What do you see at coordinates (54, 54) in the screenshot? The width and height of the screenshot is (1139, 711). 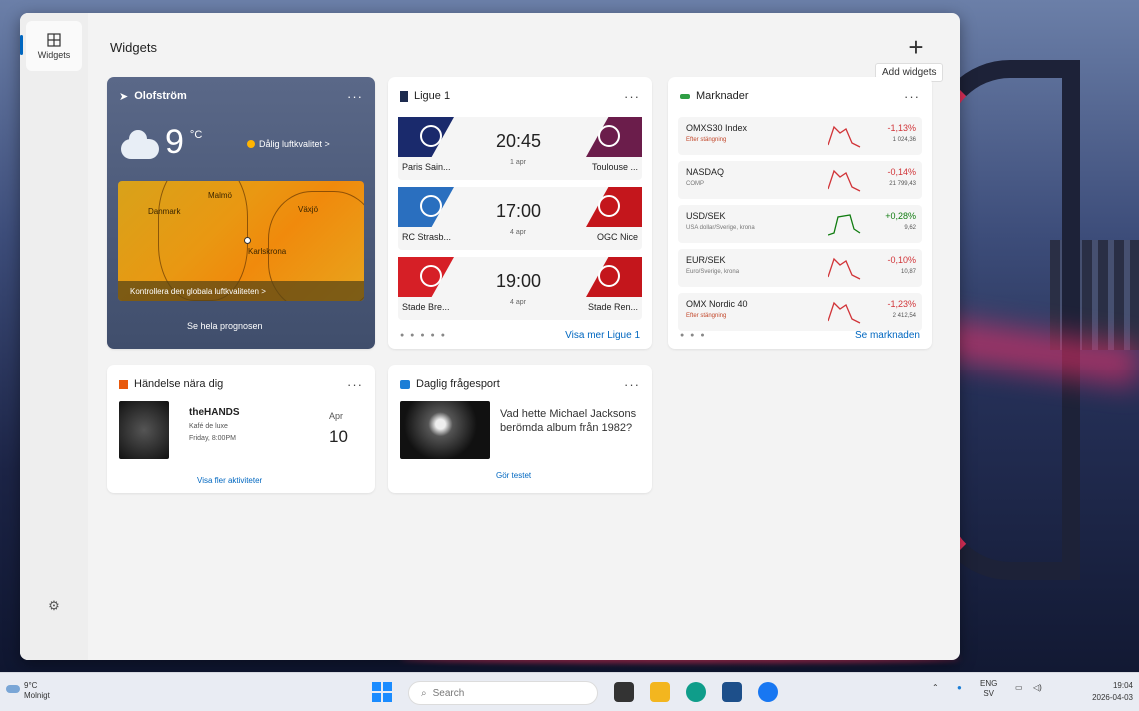 I see `rail-widgets-label: Widgets` at bounding box center [54, 54].